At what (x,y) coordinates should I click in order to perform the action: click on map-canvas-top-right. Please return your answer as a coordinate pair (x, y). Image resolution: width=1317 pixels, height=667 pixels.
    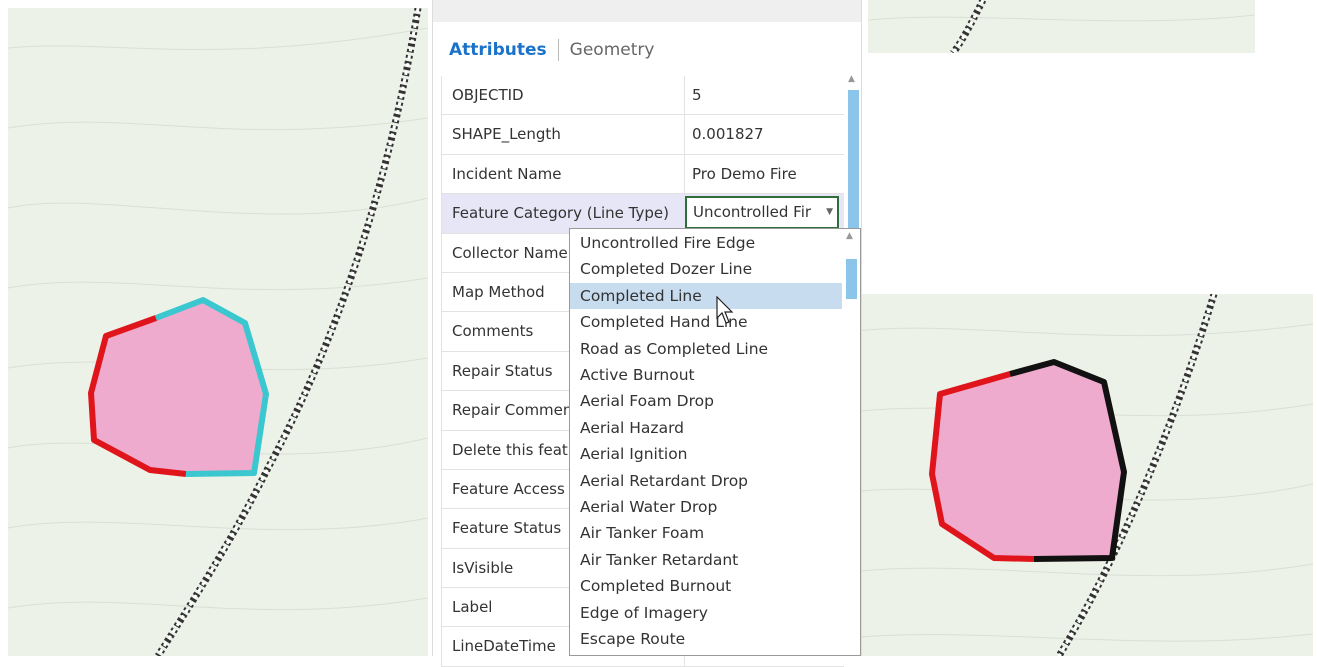
    Looking at the image, I should click on (1061, 26).